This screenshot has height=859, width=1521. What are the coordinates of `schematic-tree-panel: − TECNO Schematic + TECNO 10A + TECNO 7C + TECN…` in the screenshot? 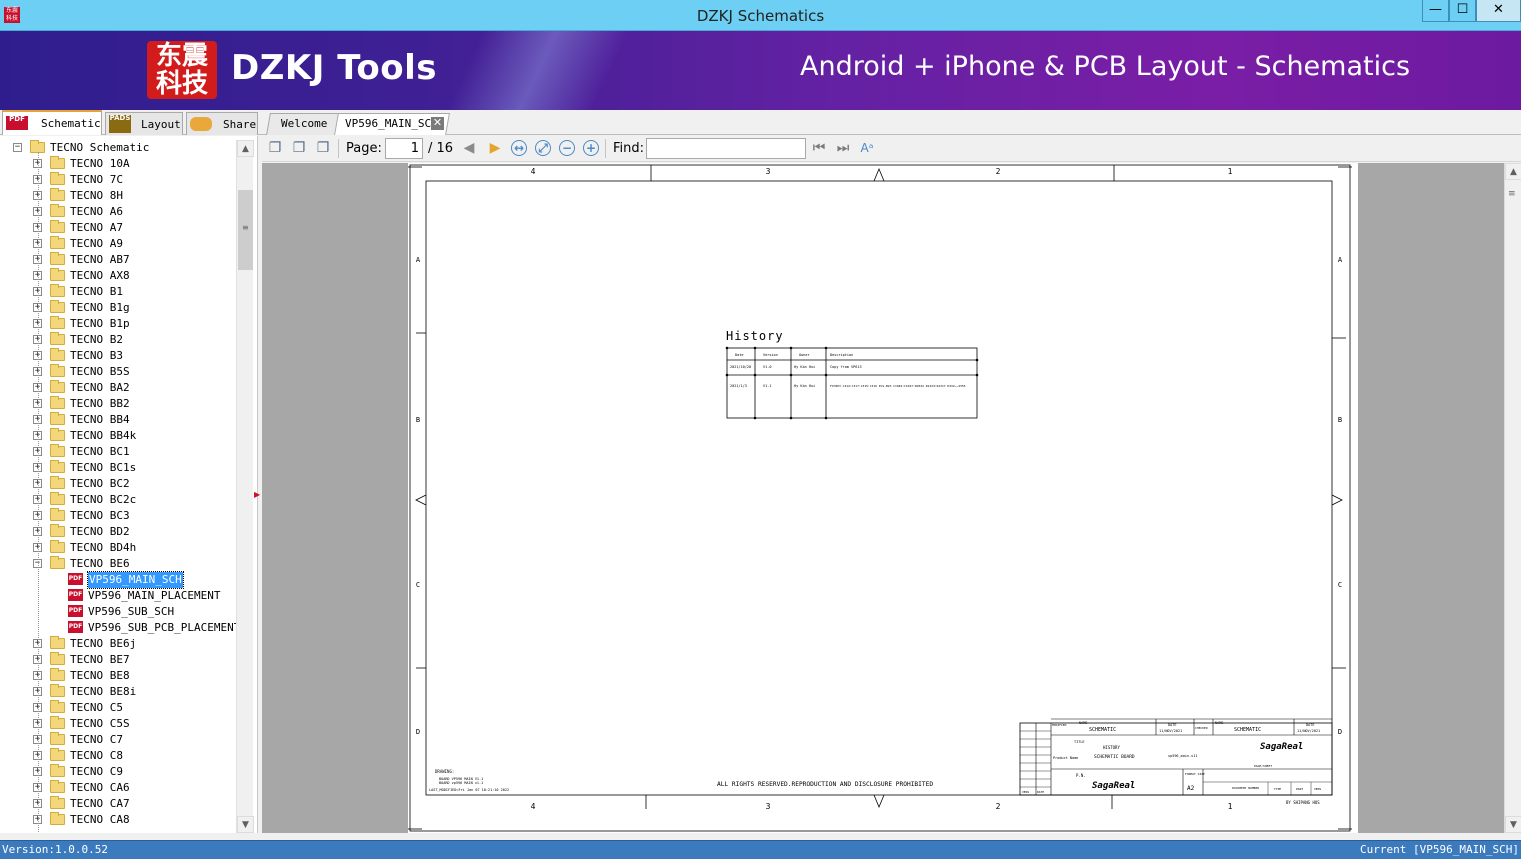 It's located at (129, 484).